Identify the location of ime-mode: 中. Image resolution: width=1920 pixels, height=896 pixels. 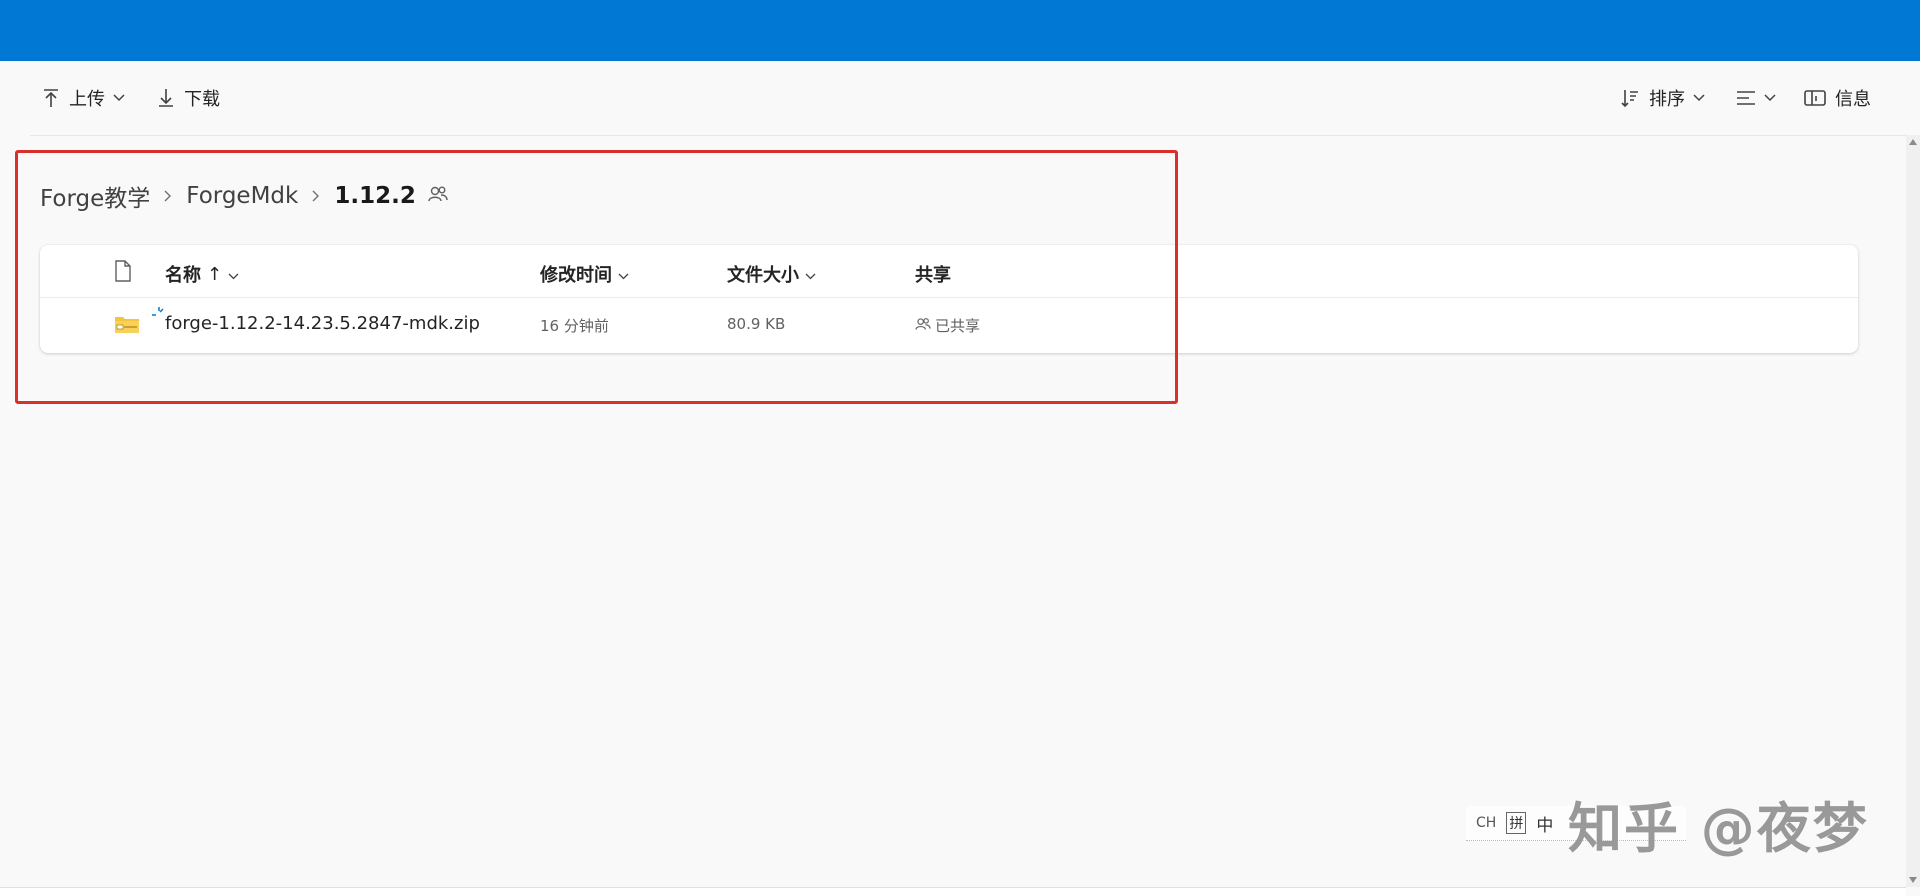
(1544, 823).